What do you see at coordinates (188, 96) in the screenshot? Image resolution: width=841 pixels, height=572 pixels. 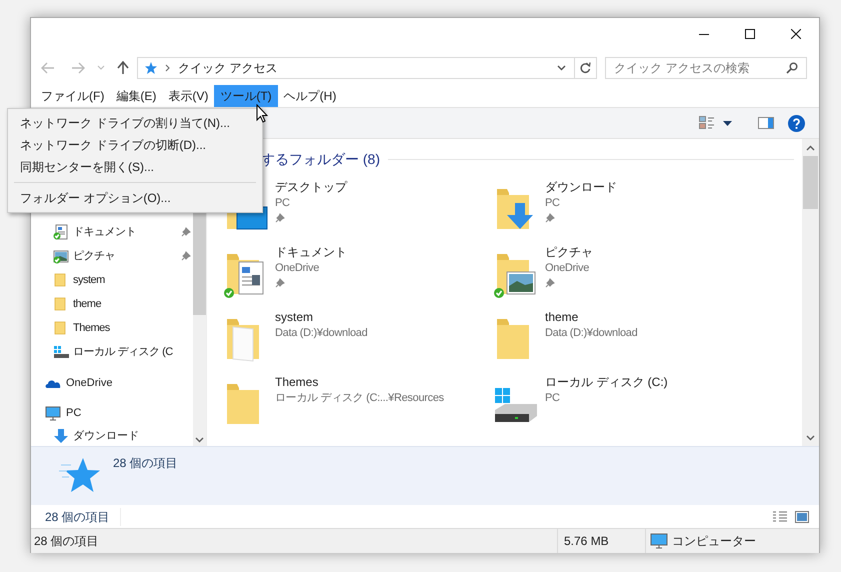 I see `menu-item: 表示(V)` at bounding box center [188, 96].